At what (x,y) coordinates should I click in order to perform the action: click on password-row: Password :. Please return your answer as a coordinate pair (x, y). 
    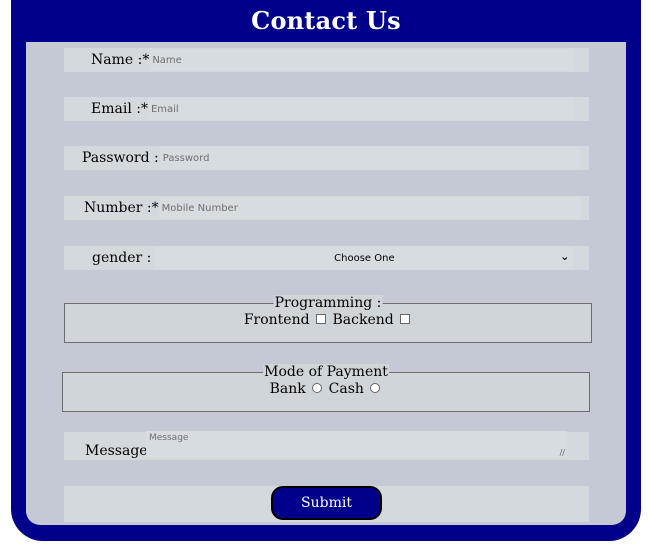
    Looking at the image, I should click on (326, 158).